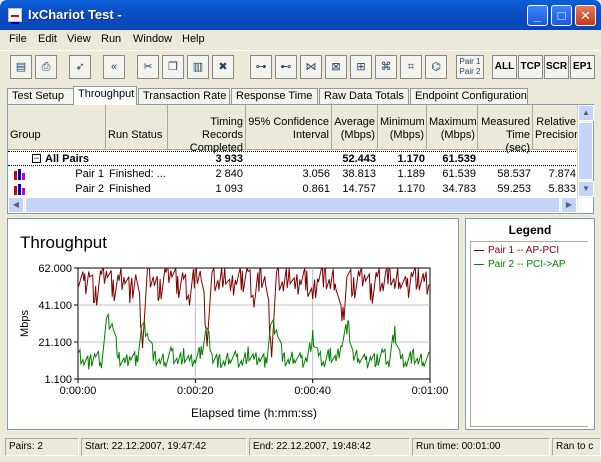 The image size is (601, 462). Describe the element at coordinates (55, 343) in the screenshot. I see `y-tick-label: 21.100` at that location.